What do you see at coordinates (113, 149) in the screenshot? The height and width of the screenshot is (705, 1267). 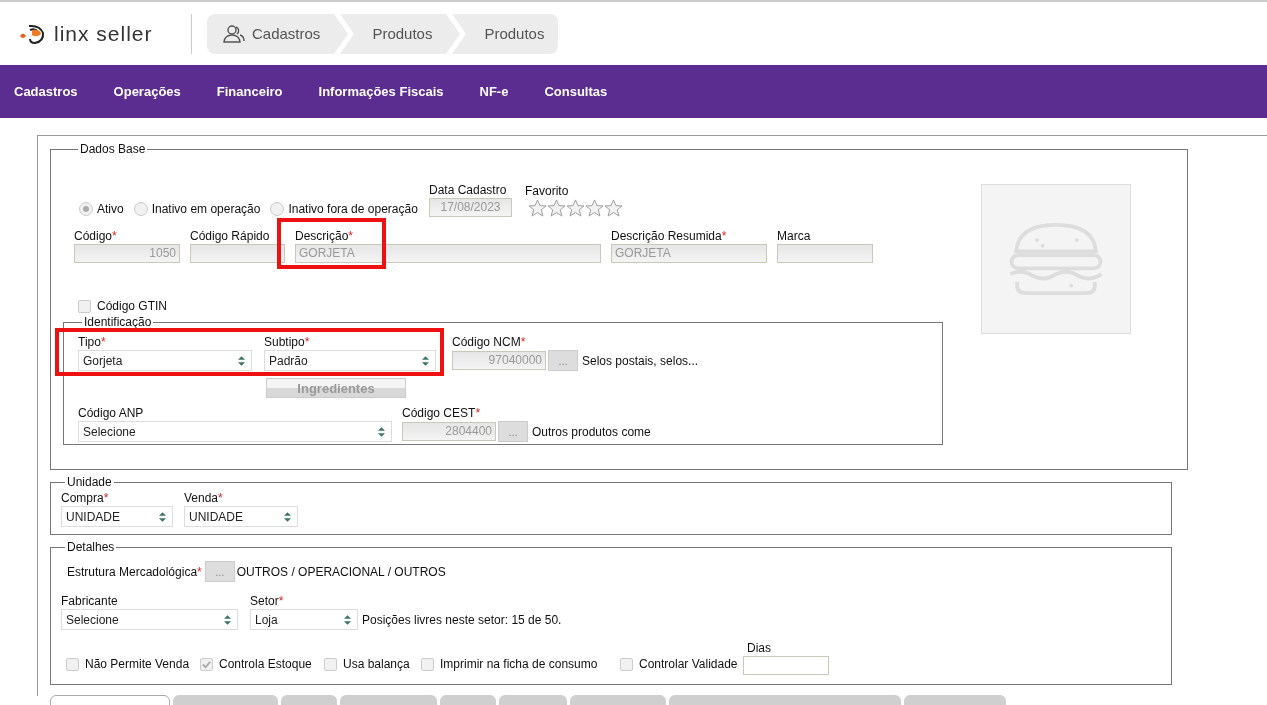 I see `section-legend: Dados Base` at bounding box center [113, 149].